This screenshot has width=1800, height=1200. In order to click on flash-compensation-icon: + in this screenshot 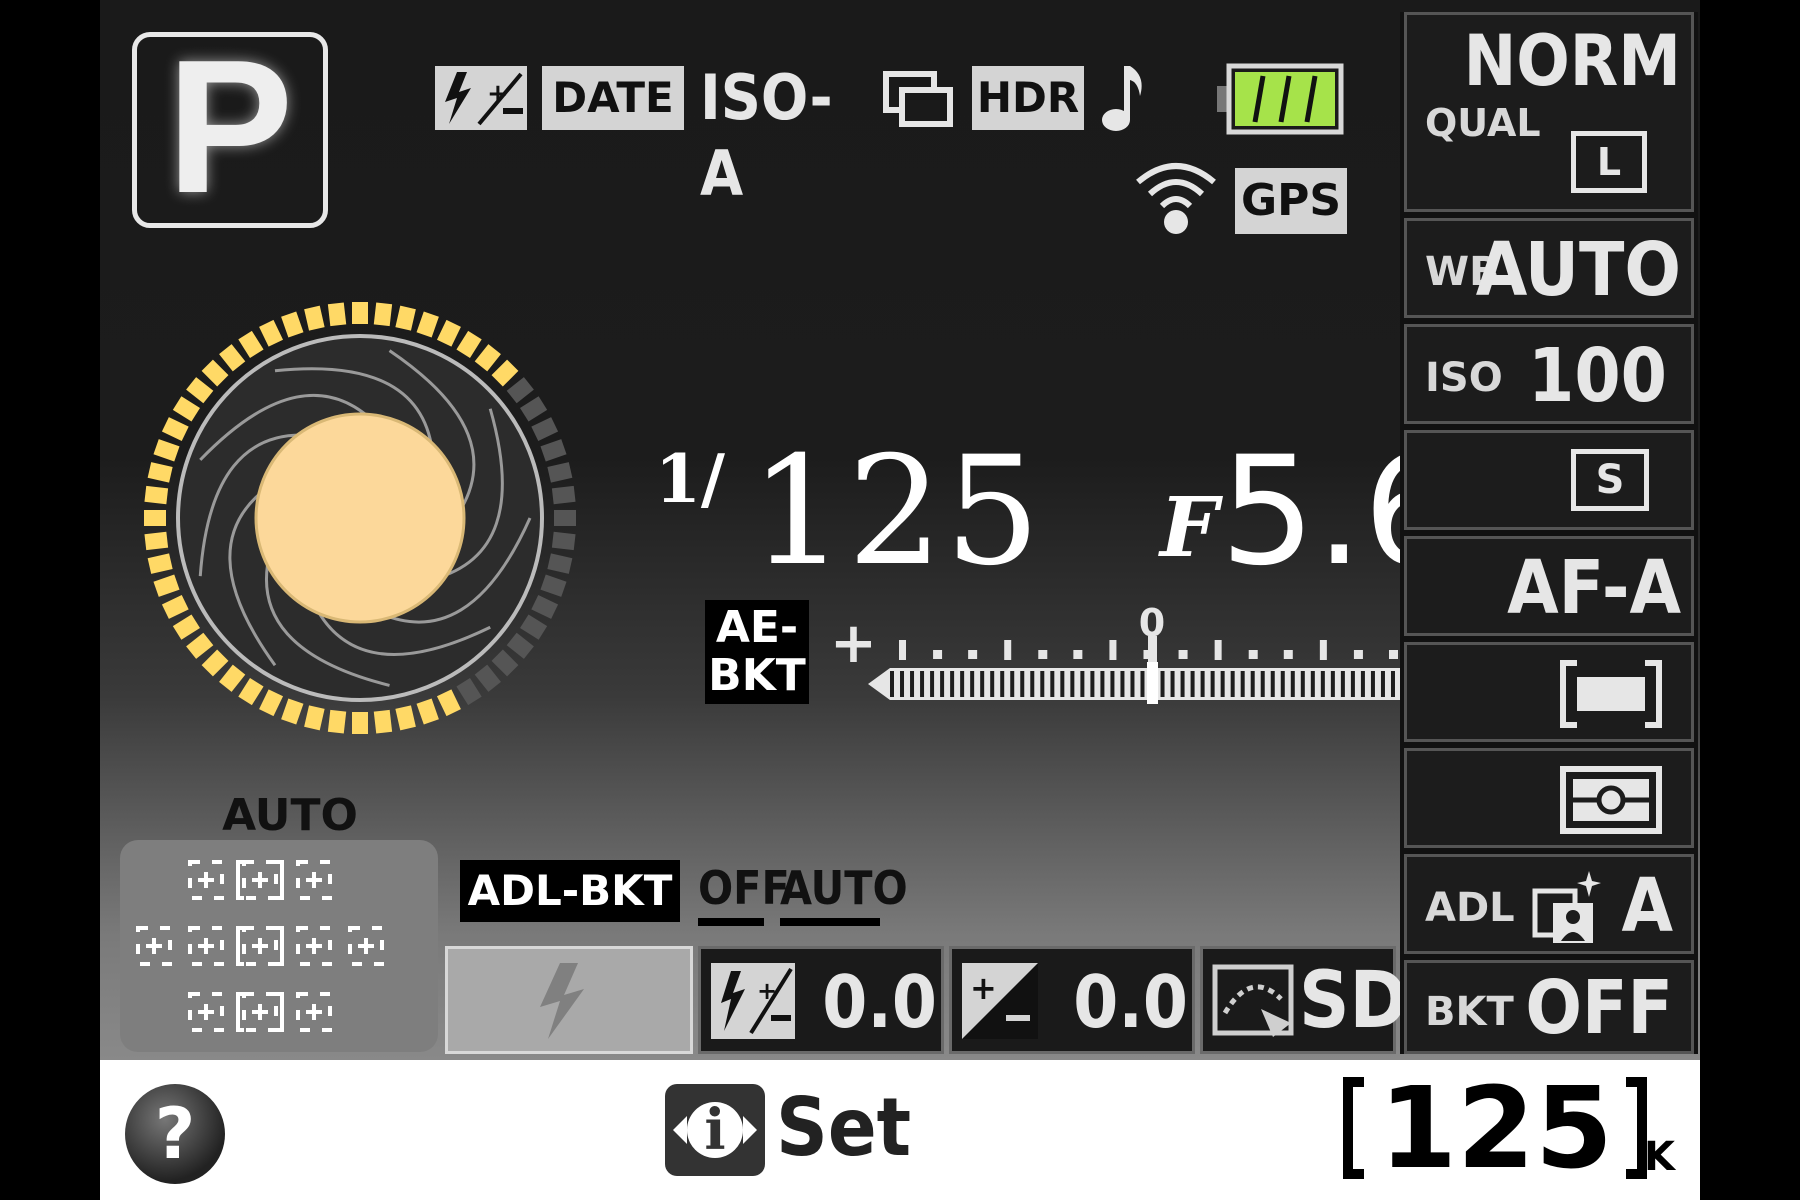, I will do `click(481, 98)`.